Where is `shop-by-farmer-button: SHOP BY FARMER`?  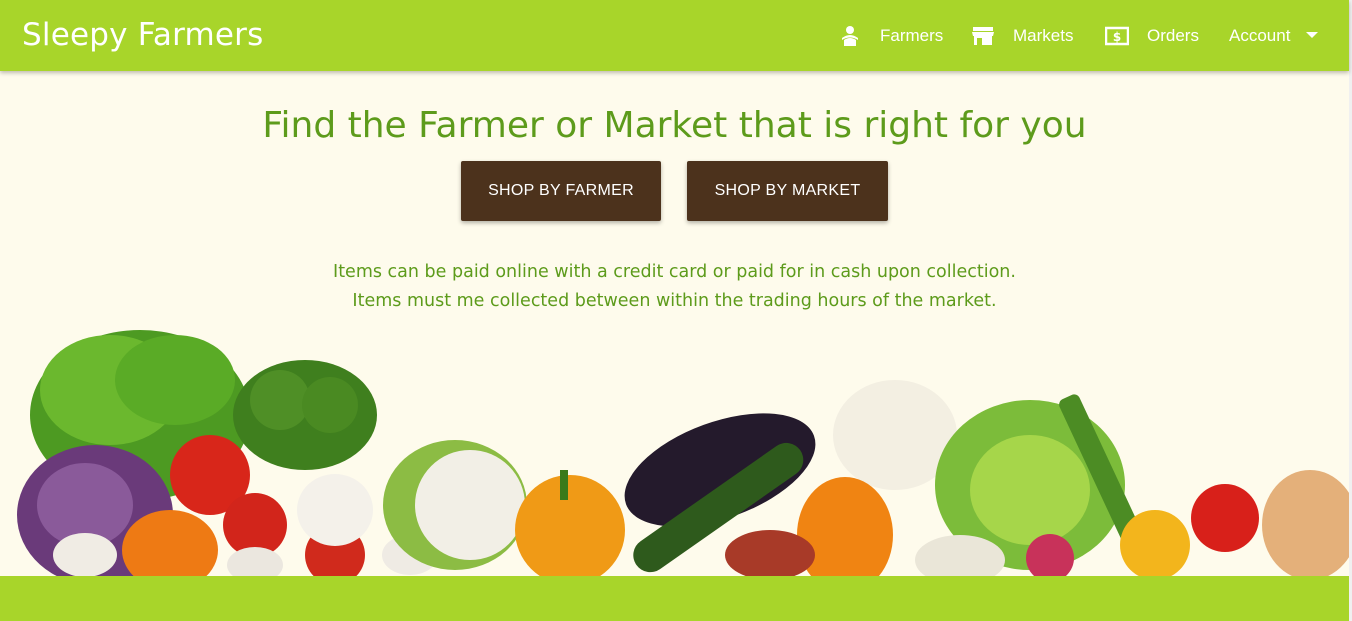
shop-by-farmer-button: SHOP BY FARMER is located at coordinates (561, 191).